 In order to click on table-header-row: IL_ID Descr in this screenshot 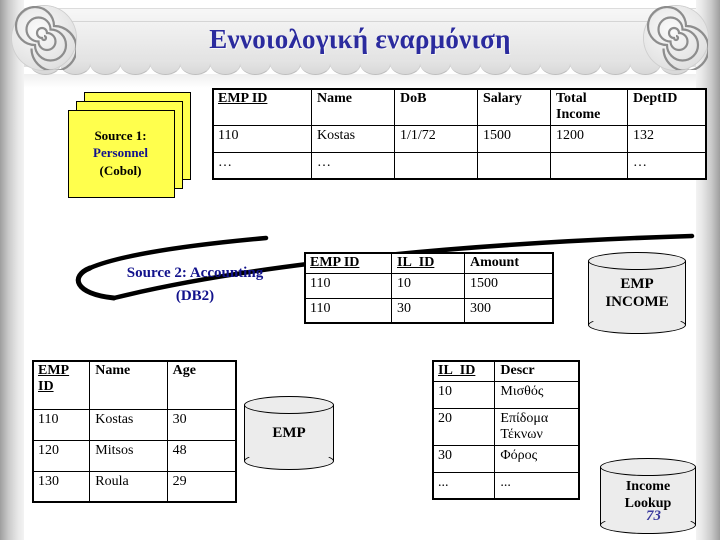, I will do `click(505, 371)`.